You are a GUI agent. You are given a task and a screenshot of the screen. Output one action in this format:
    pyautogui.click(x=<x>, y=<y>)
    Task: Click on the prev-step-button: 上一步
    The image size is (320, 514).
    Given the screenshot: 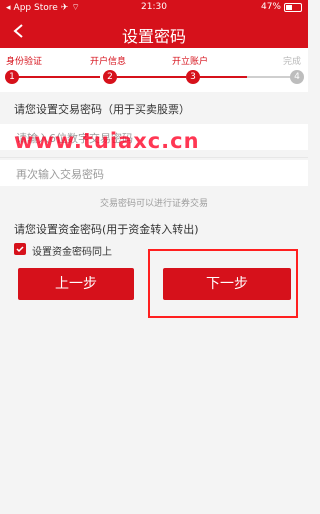 What is the action you would take?
    pyautogui.click(x=76, y=284)
    